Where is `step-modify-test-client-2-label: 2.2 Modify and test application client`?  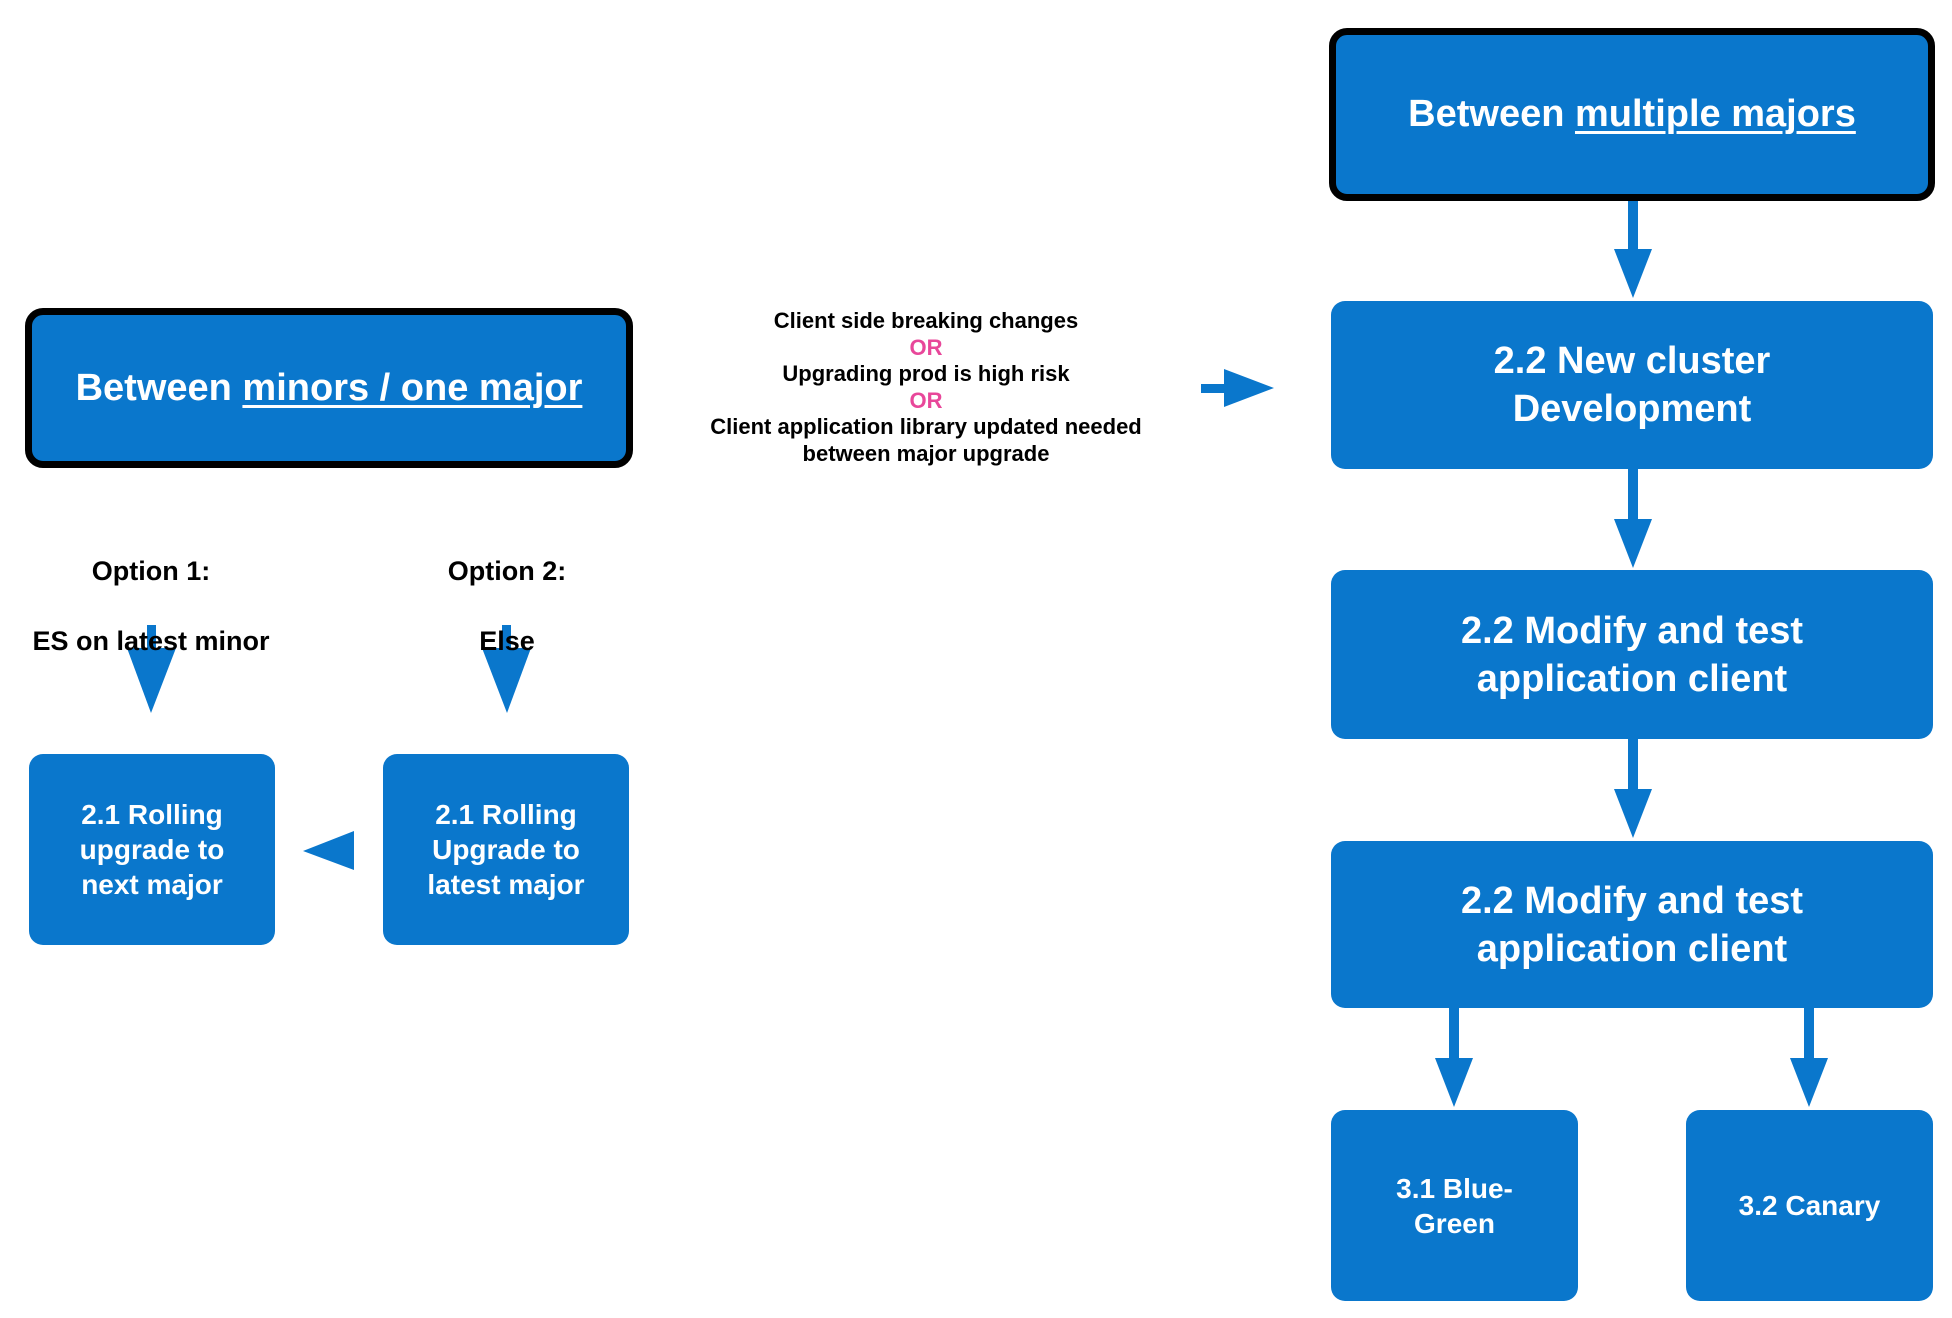 step-modify-test-client-2-label: 2.2 Modify and test application client is located at coordinates (1632, 924).